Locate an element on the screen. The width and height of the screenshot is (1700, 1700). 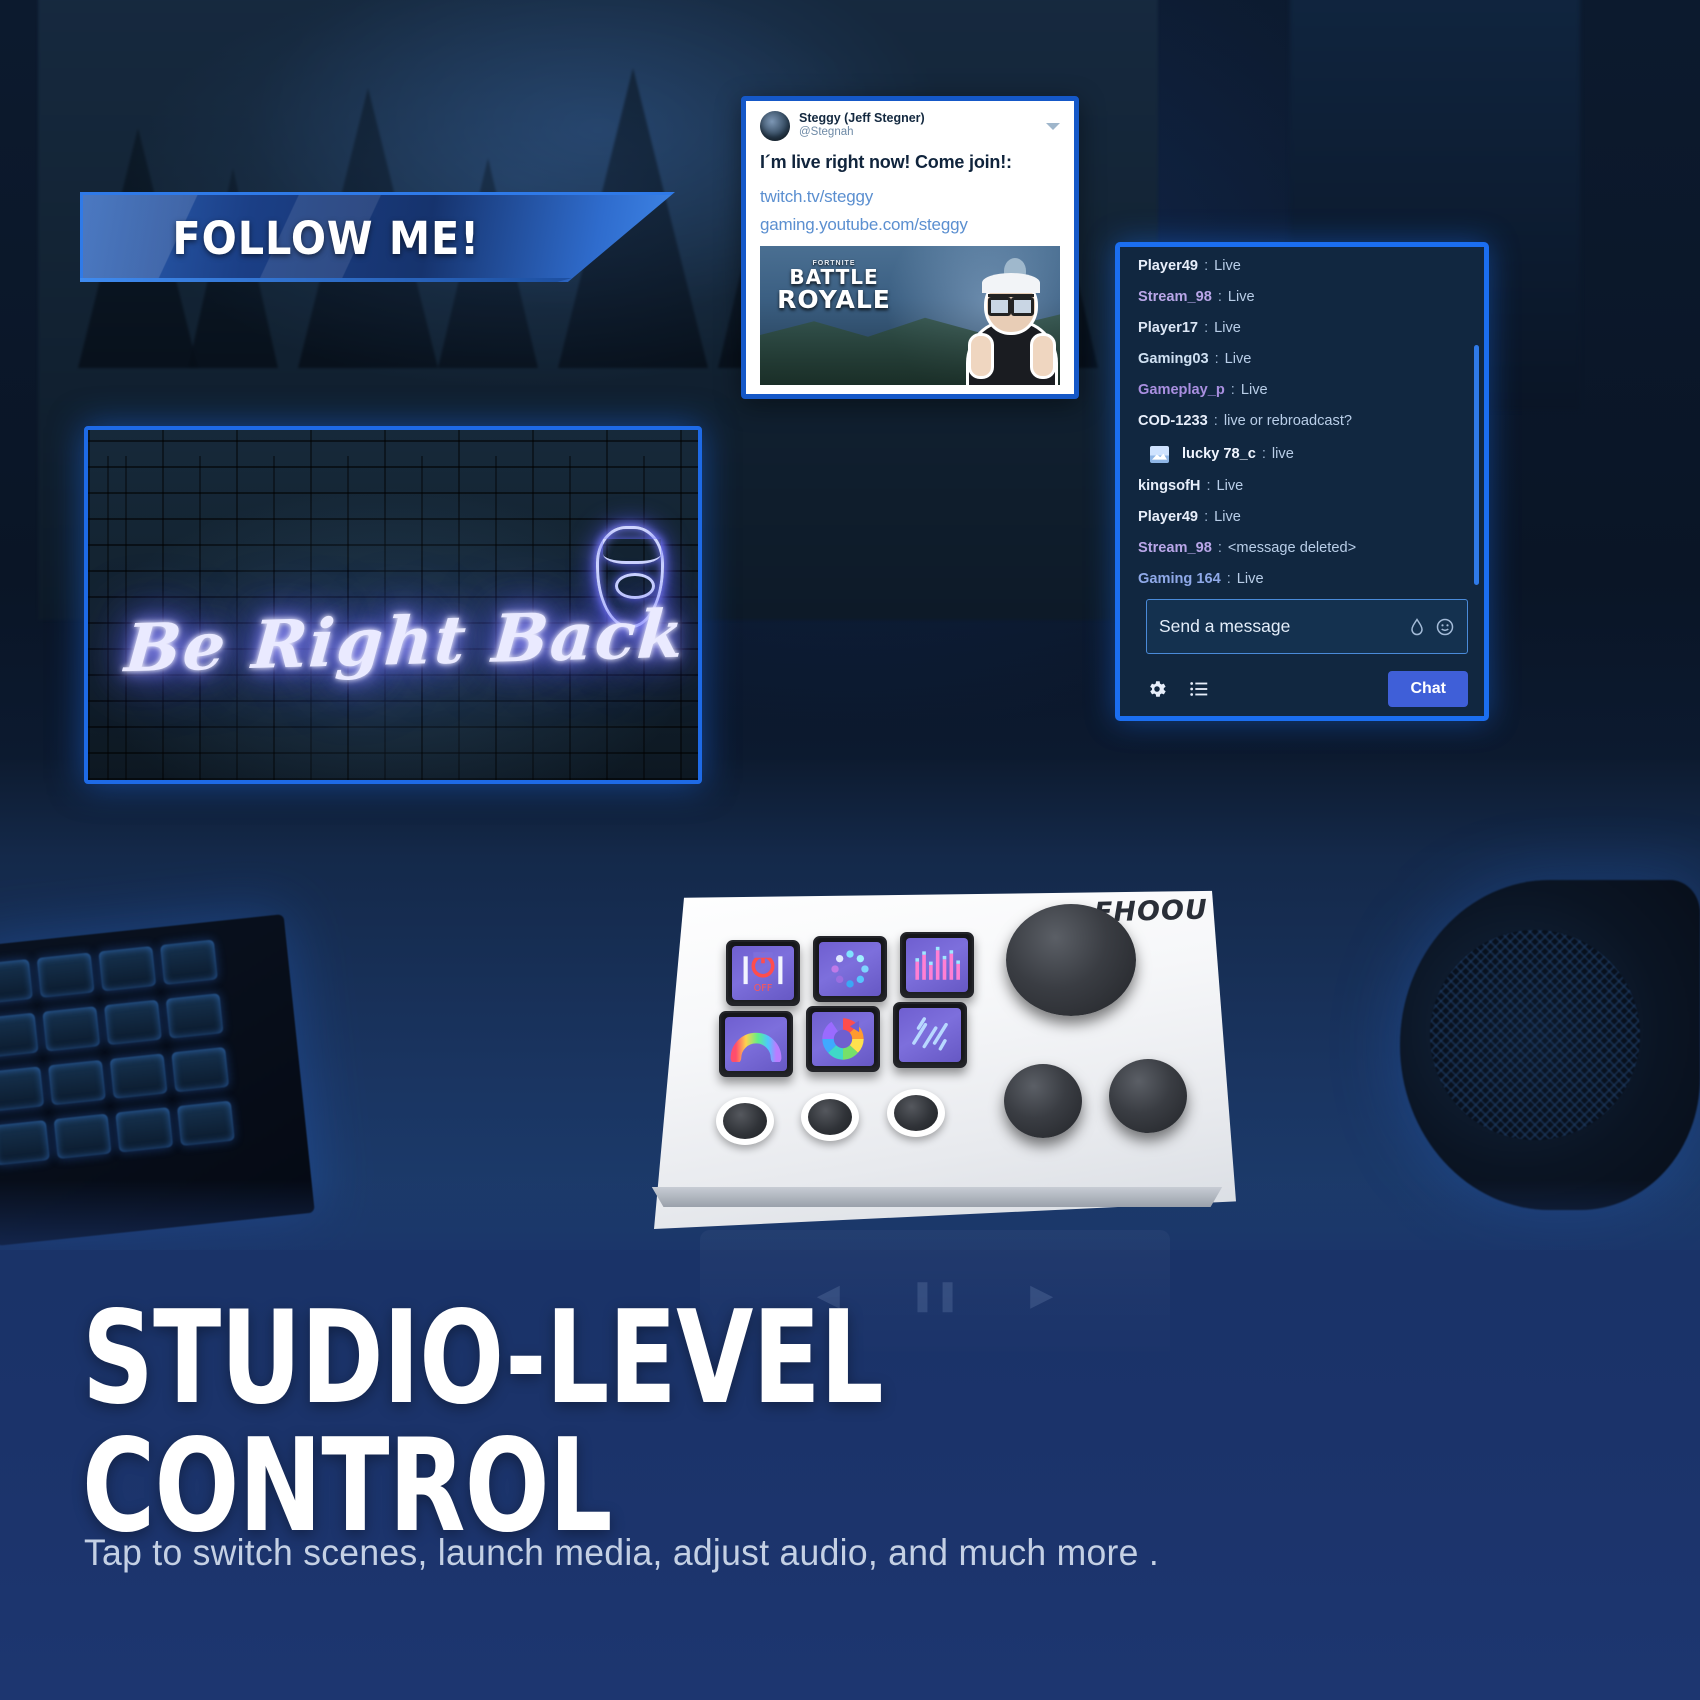
chat-message-text: <message deleted> is located at coordinates (1292, 548).